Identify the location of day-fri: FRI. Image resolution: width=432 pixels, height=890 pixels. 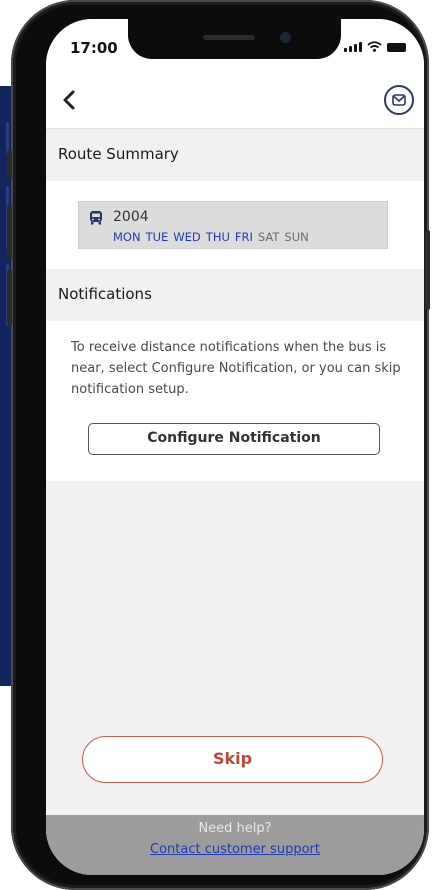
(243, 237).